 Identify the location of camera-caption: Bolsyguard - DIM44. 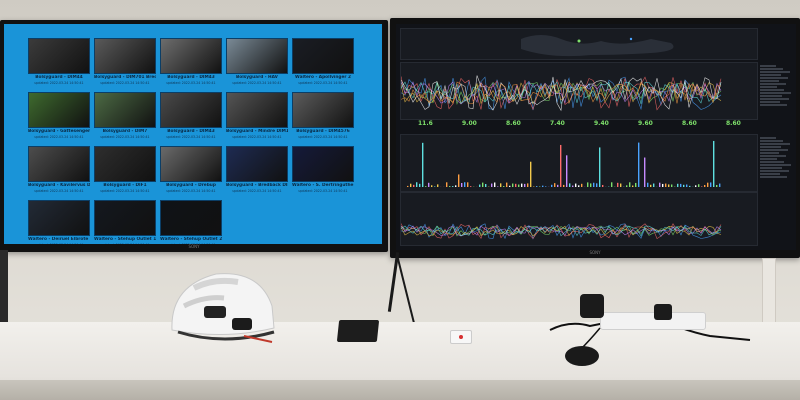
(59, 77).